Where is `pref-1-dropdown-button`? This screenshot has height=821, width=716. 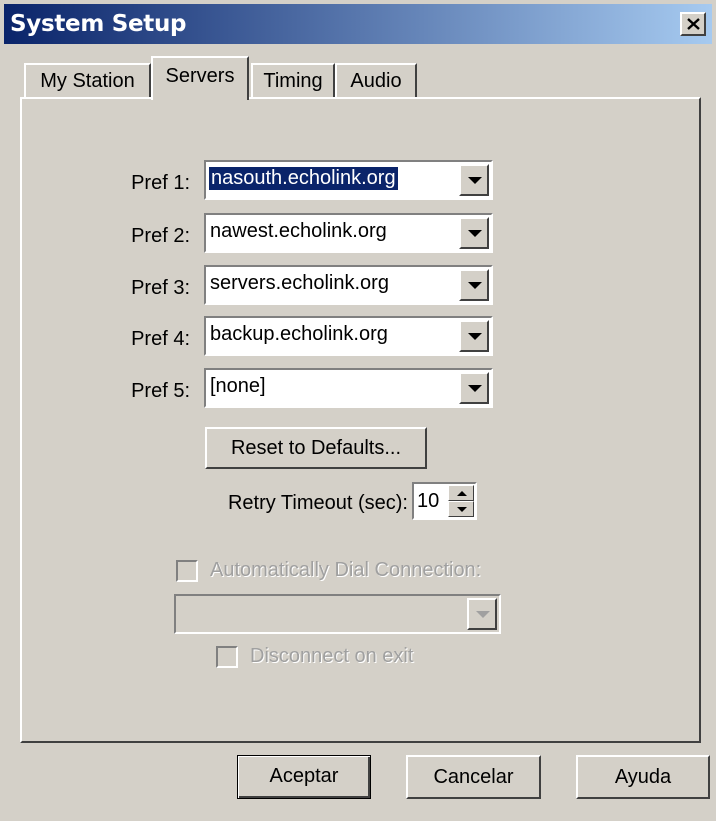 pref-1-dropdown-button is located at coordinates (474, 180).